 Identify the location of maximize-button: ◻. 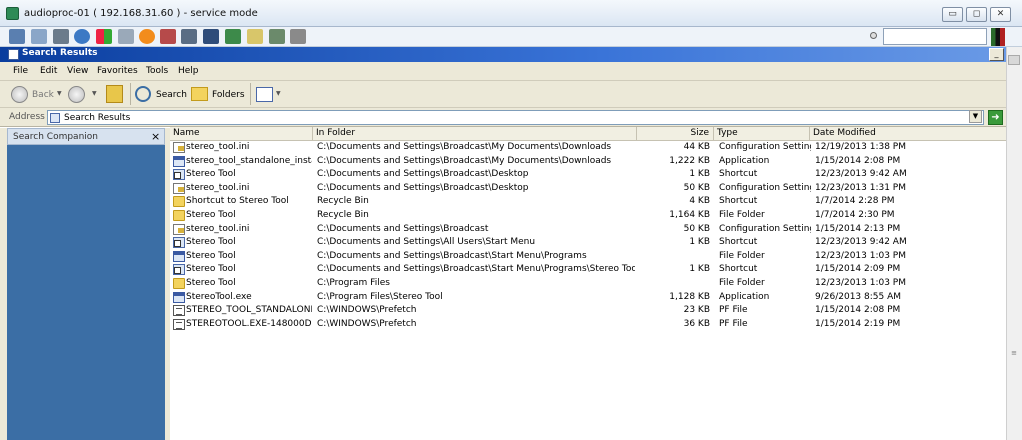
(976, 14).